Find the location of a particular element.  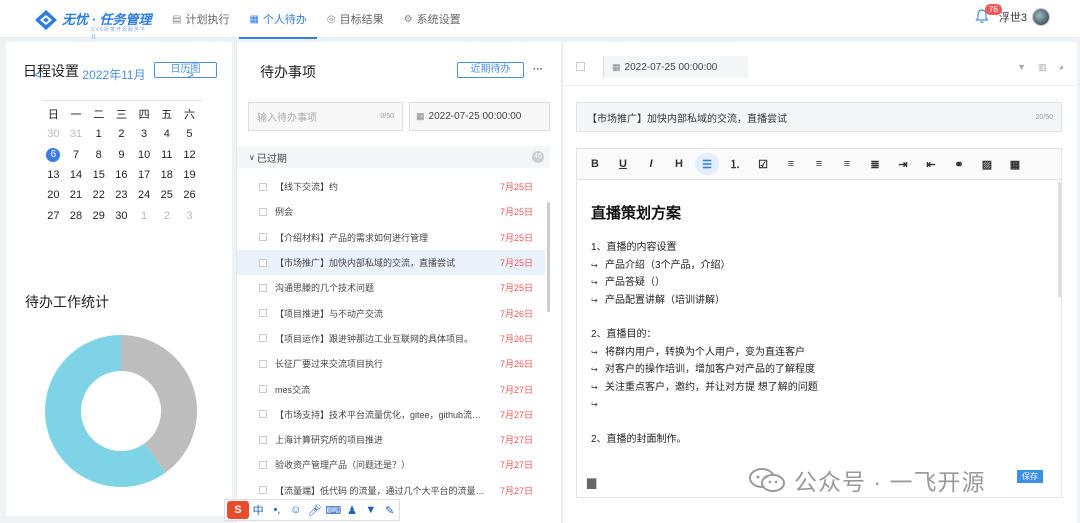

calendar-day: 19 is located at coordinates (189, 175).